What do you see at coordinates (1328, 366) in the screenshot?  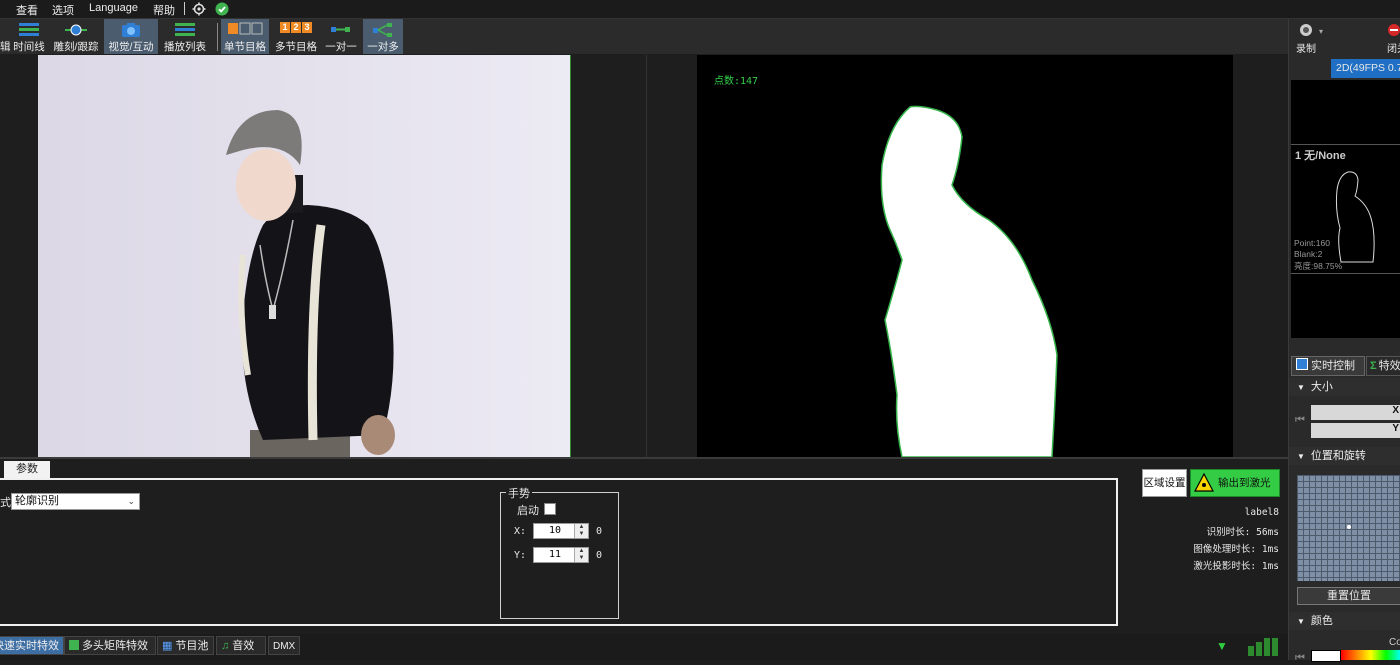 I see `tab-realtime-control: 实时控制` at bounding box center [1328, 366].